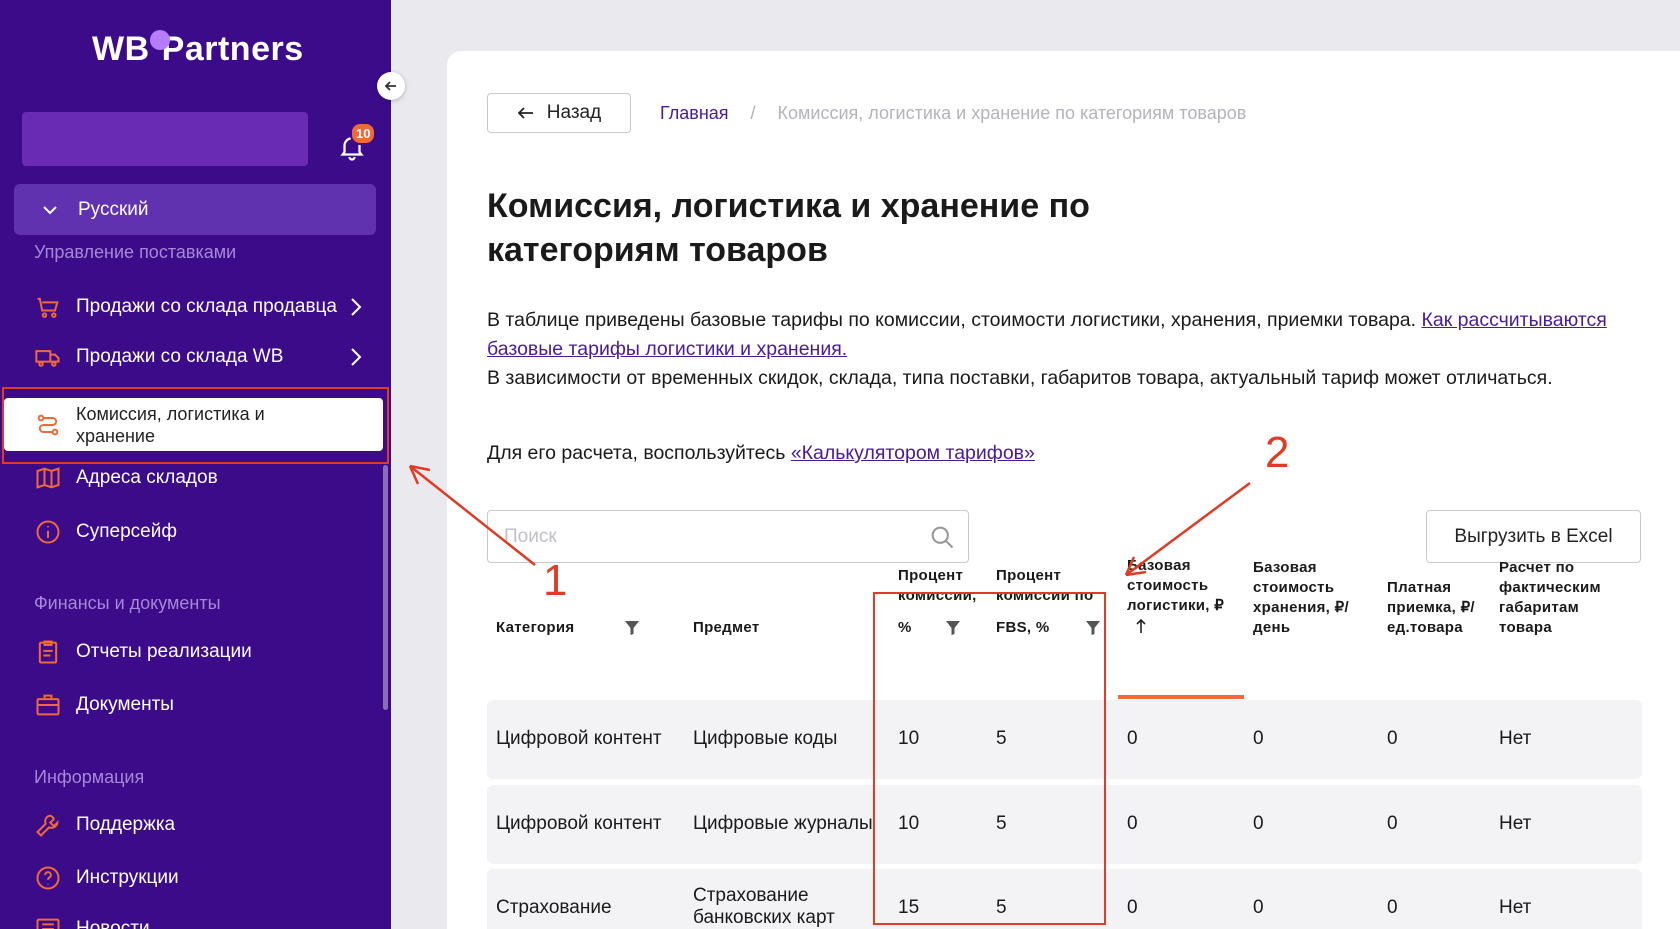 This screenshot has width=1680, height=929. I want to click on column-header-storage: Базовая стоимость хранения, ₽/день, so click(1310, 598).